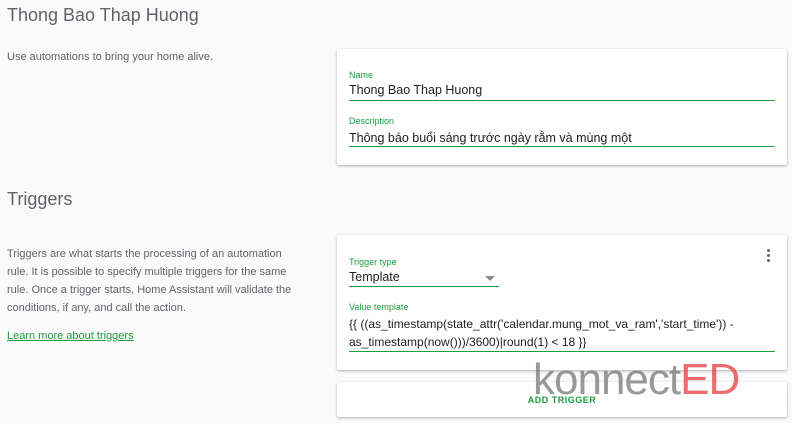 This screenshot has width=792, height=423. I want to click on learn-more-triggers-link: Learn more about triggers, so click(70, 336).